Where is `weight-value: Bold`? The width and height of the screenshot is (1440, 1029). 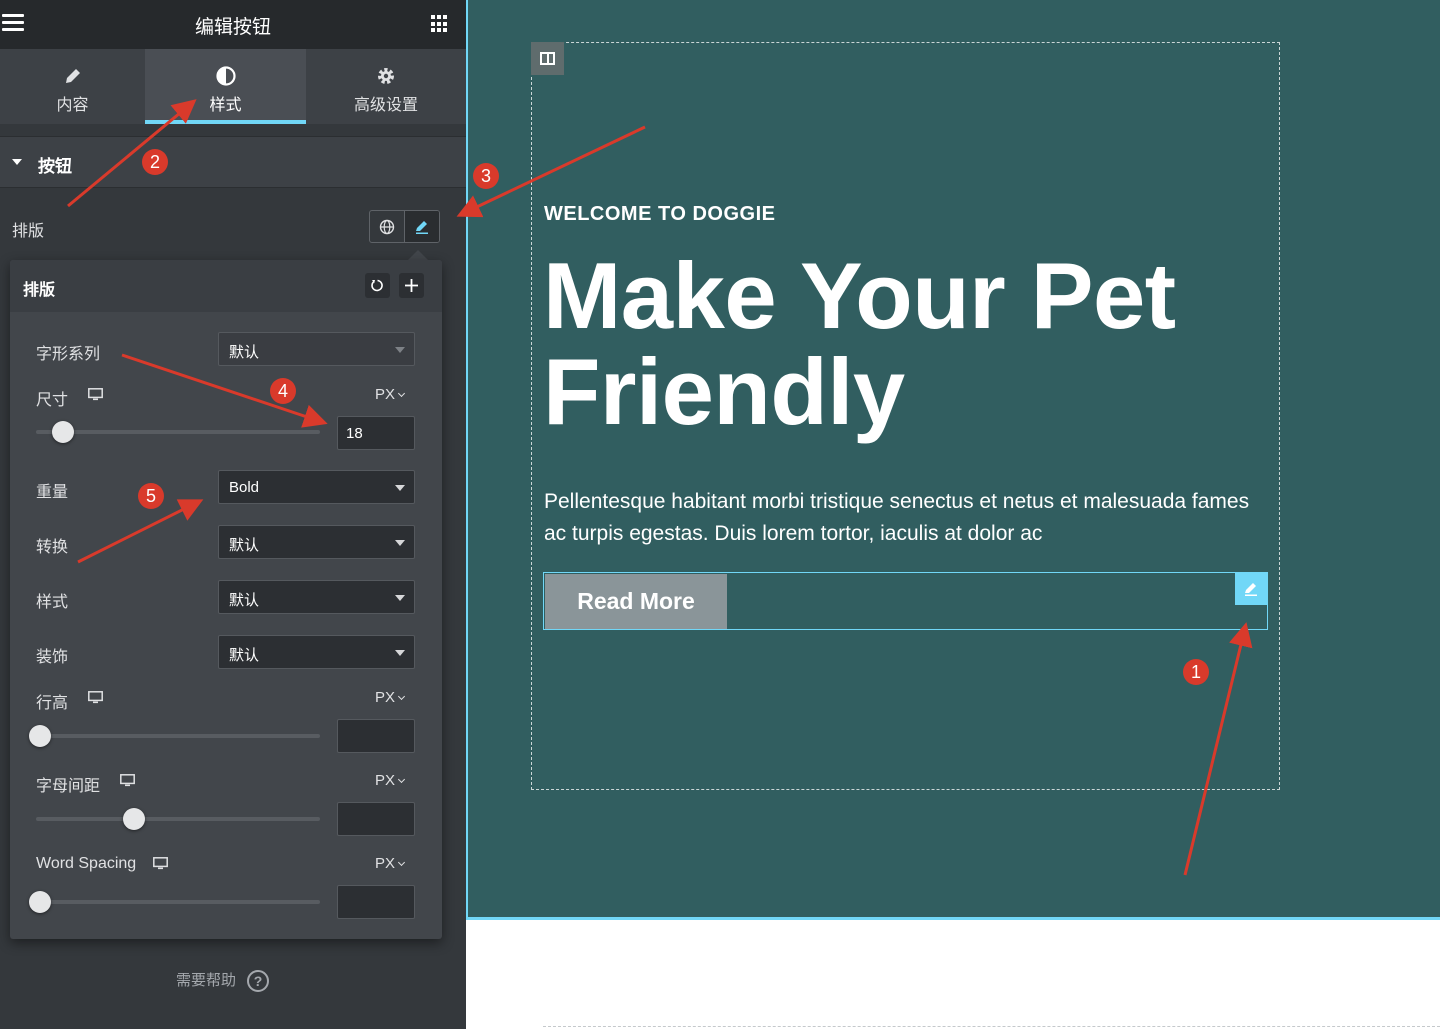 weight-value: Bold is located at coordinates (244, 487).